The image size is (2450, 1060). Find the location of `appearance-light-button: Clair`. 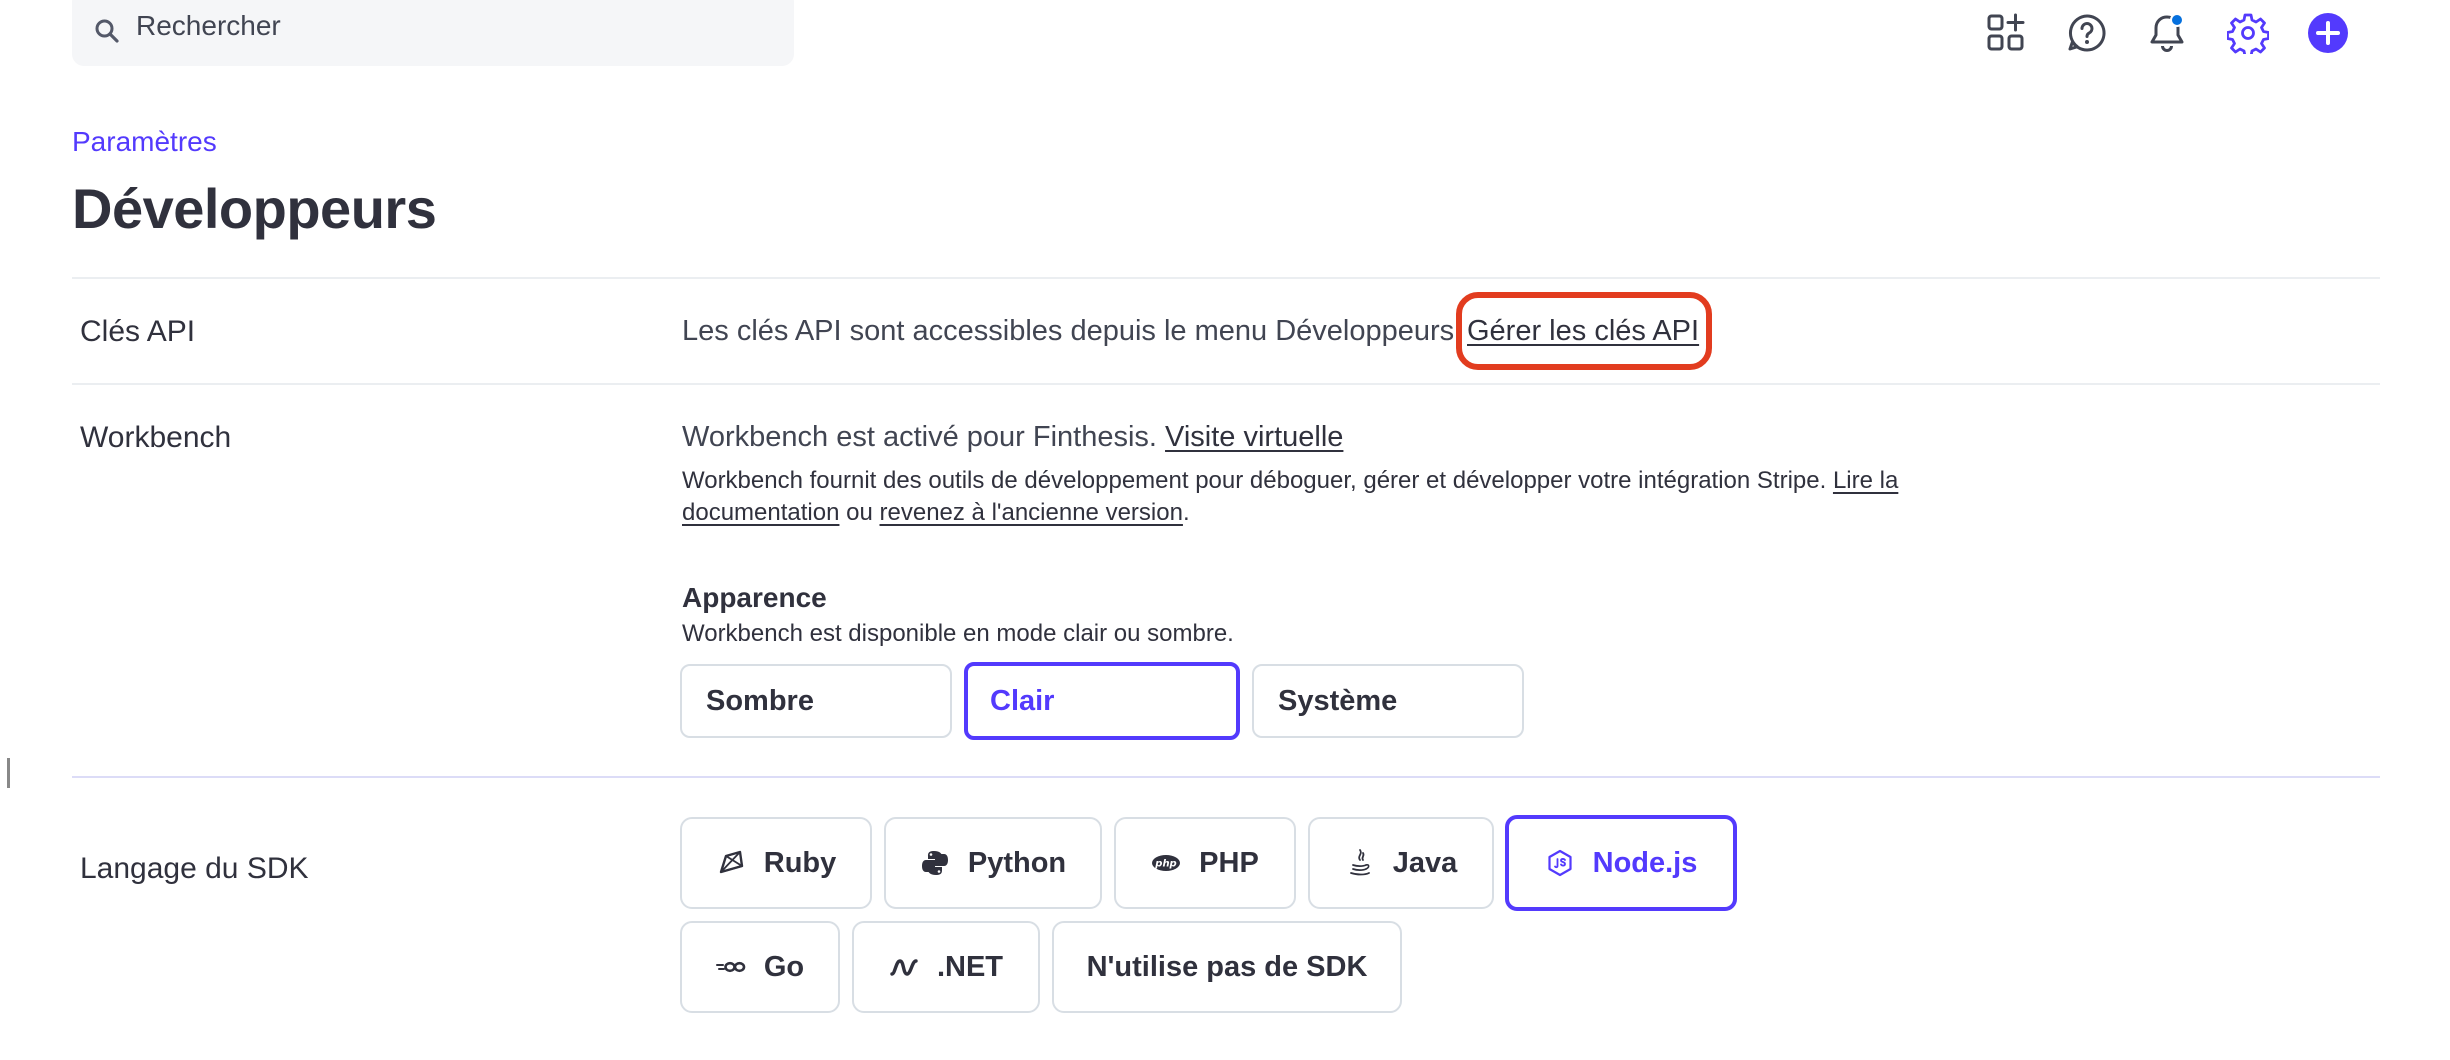

appearance-light-button: Clair is located at coordinates (1102, 701).